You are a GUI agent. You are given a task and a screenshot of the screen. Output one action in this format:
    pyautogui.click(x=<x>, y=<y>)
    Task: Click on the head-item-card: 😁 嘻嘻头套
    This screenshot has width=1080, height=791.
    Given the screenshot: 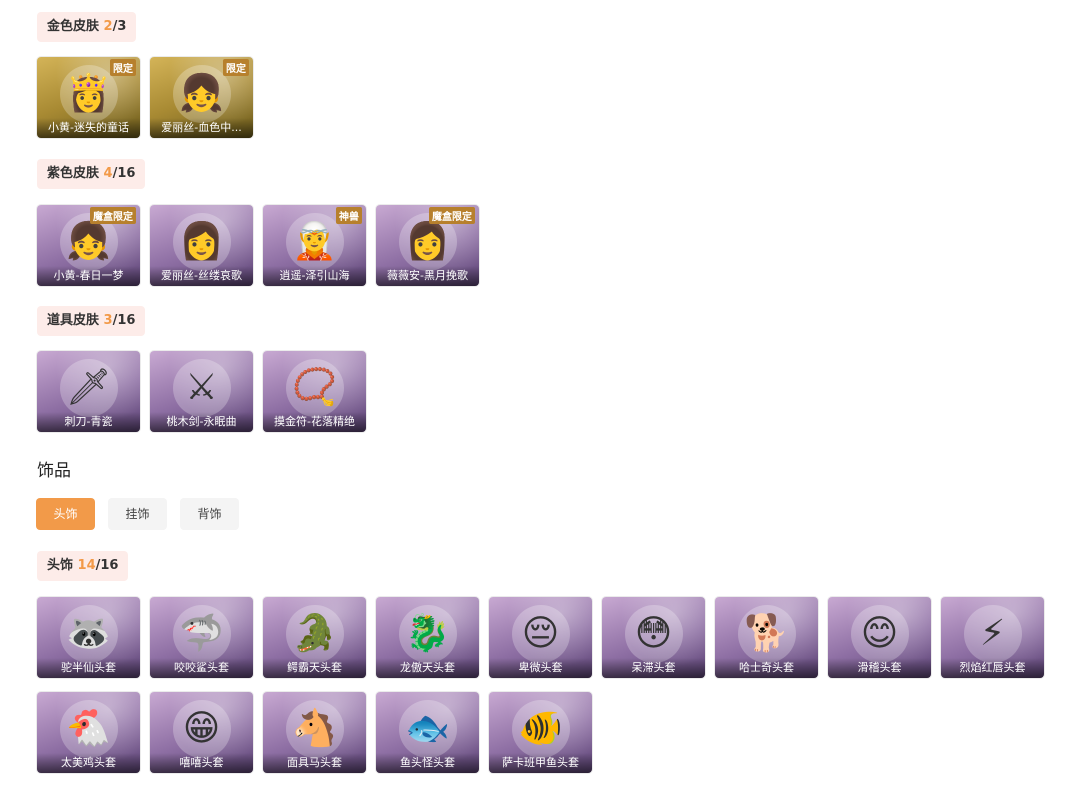 What is the action you would take?
    pyautogui.click(x=201, y=732)
    